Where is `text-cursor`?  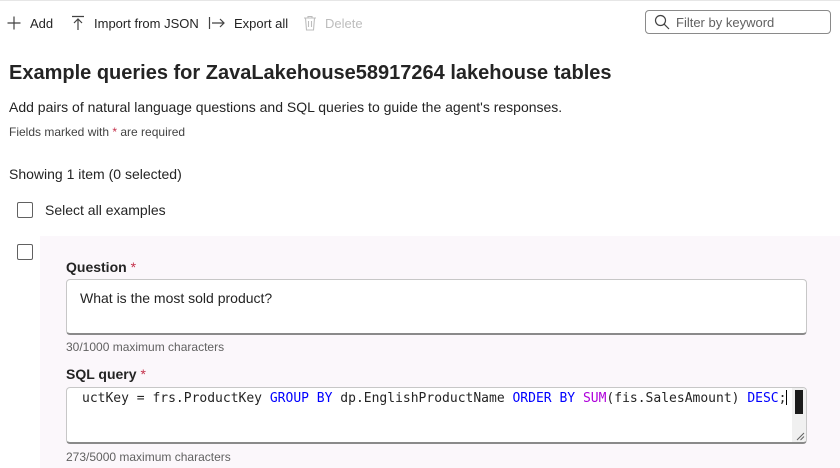
text-cursor is located at coordinates (787, 397).